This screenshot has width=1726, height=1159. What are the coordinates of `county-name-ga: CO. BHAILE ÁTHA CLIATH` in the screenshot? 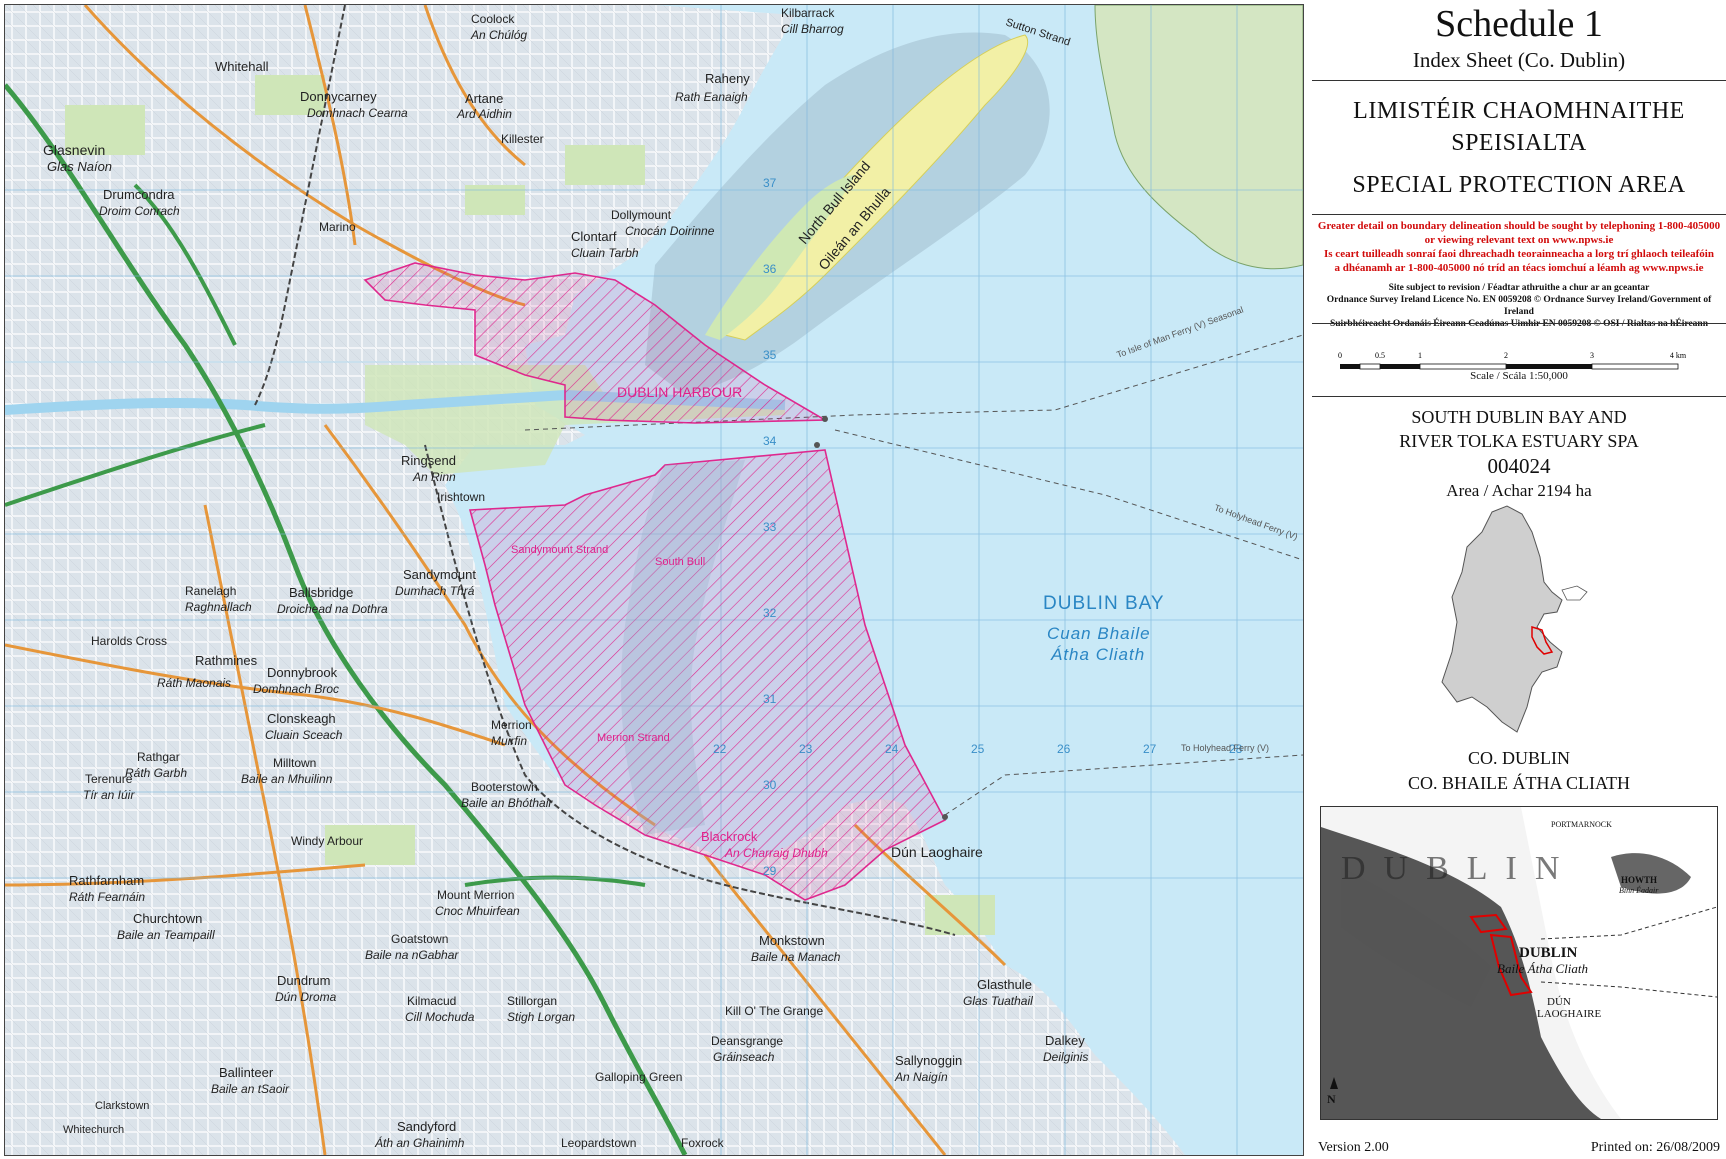 It's located at (1519, 783).